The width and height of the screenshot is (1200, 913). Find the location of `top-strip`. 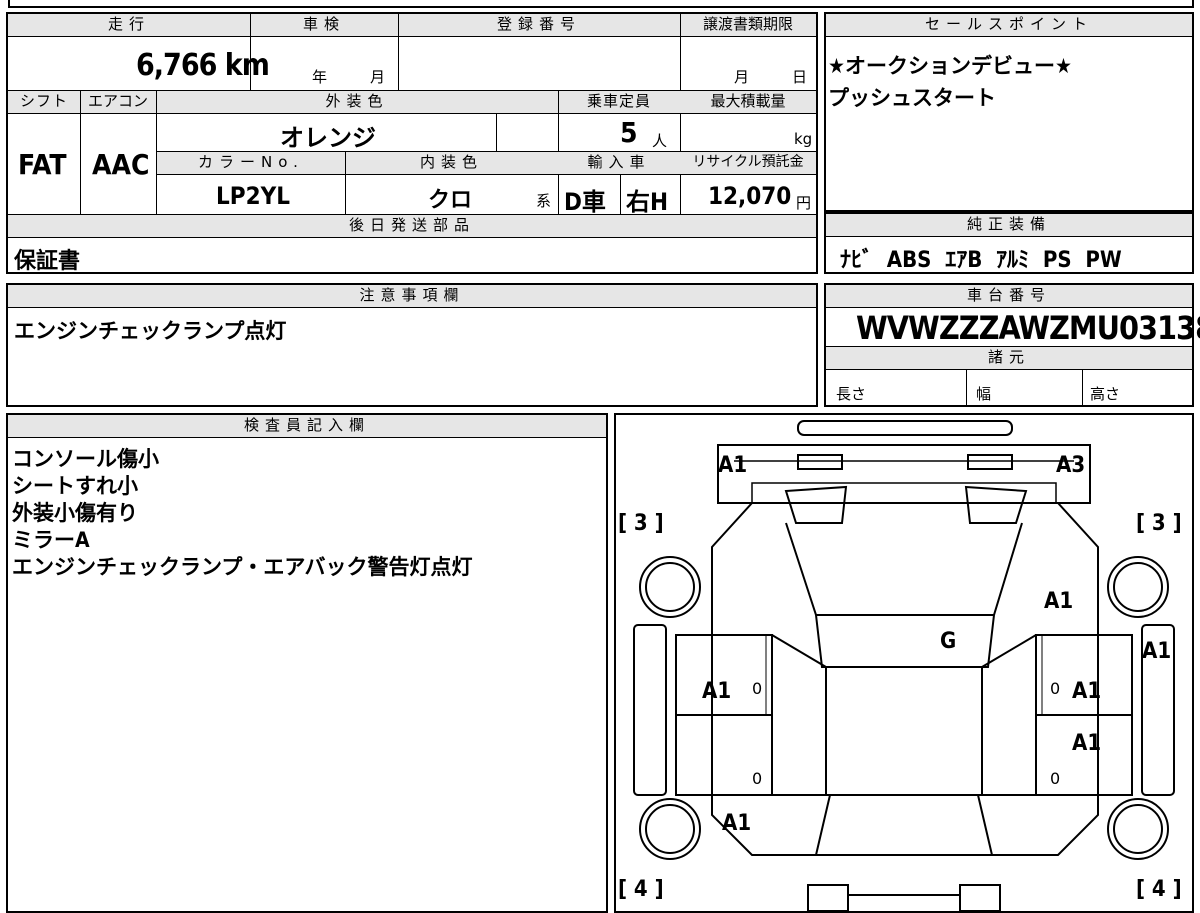

top-strip is located at coordinates (601, 4).